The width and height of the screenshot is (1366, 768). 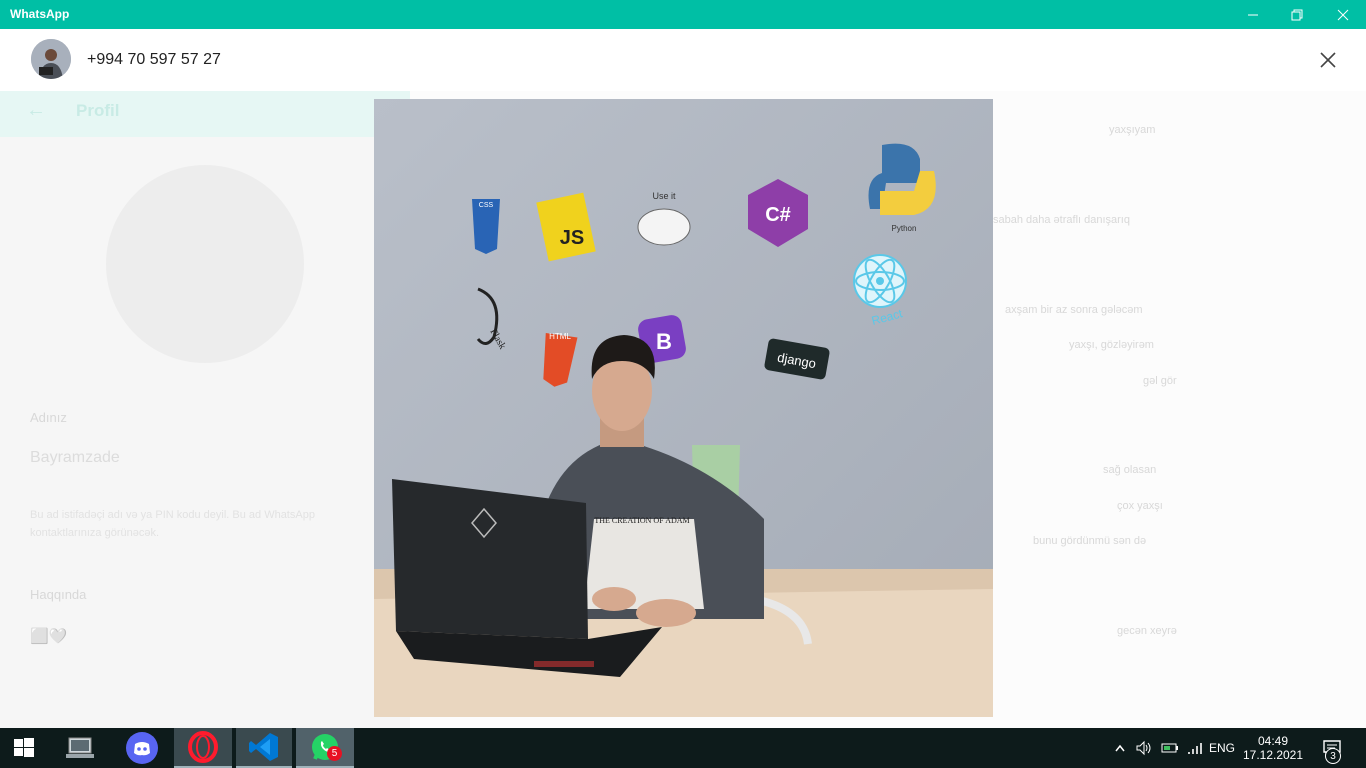 I want to click on laptop-icon, so click(x=80, y=747).